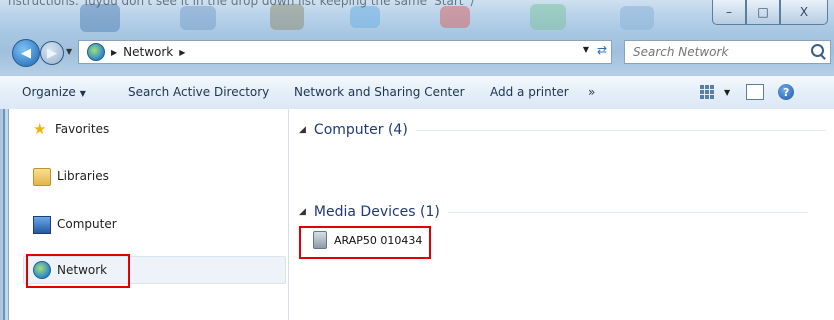  What do you see at coordinates (786, 92) in the screenshot?
I see `help-icon: ?` at bounding box center [786, 92].